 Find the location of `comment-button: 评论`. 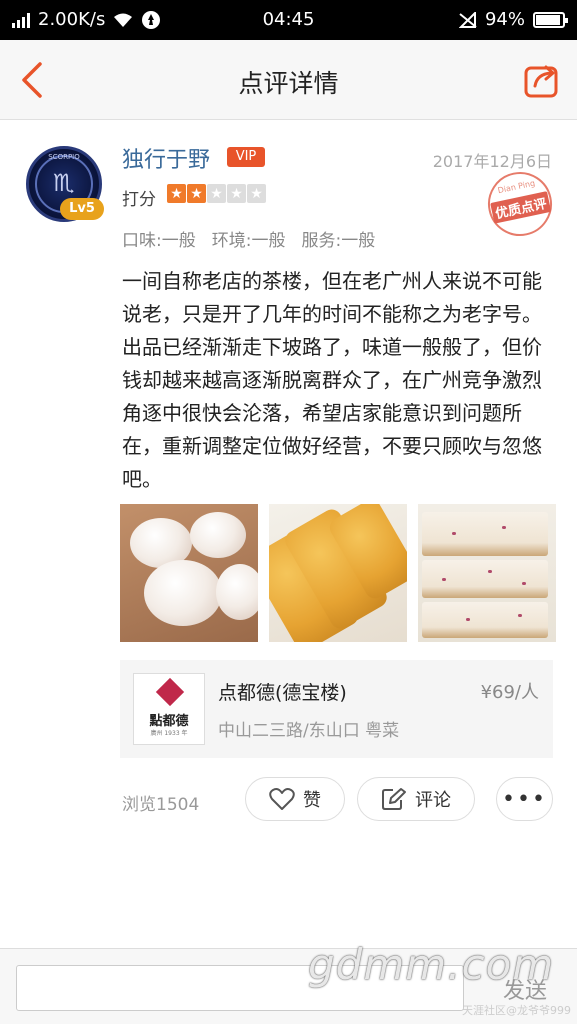

comment-button: 评论 is located at coordinates (416, 799).